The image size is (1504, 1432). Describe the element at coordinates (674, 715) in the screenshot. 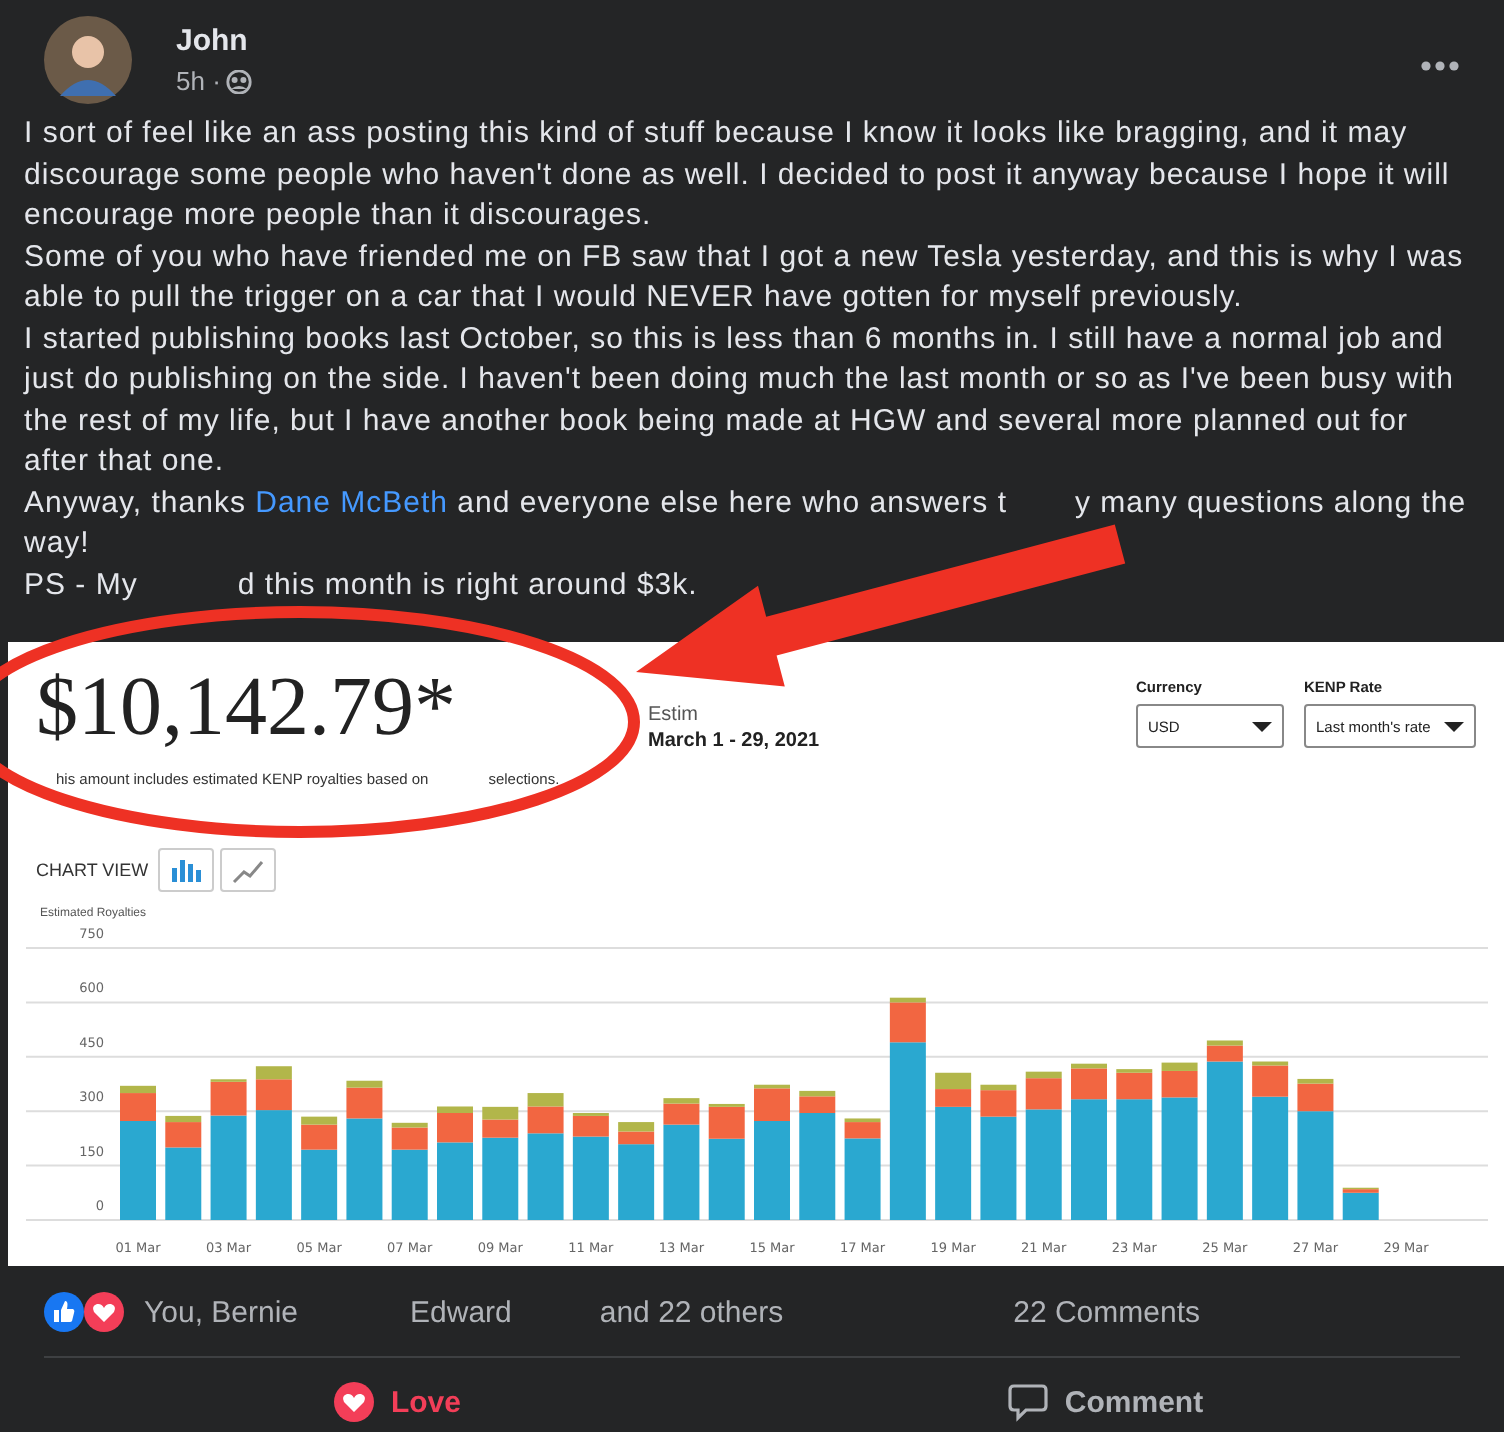

I see `period-label: Estim` at that location.